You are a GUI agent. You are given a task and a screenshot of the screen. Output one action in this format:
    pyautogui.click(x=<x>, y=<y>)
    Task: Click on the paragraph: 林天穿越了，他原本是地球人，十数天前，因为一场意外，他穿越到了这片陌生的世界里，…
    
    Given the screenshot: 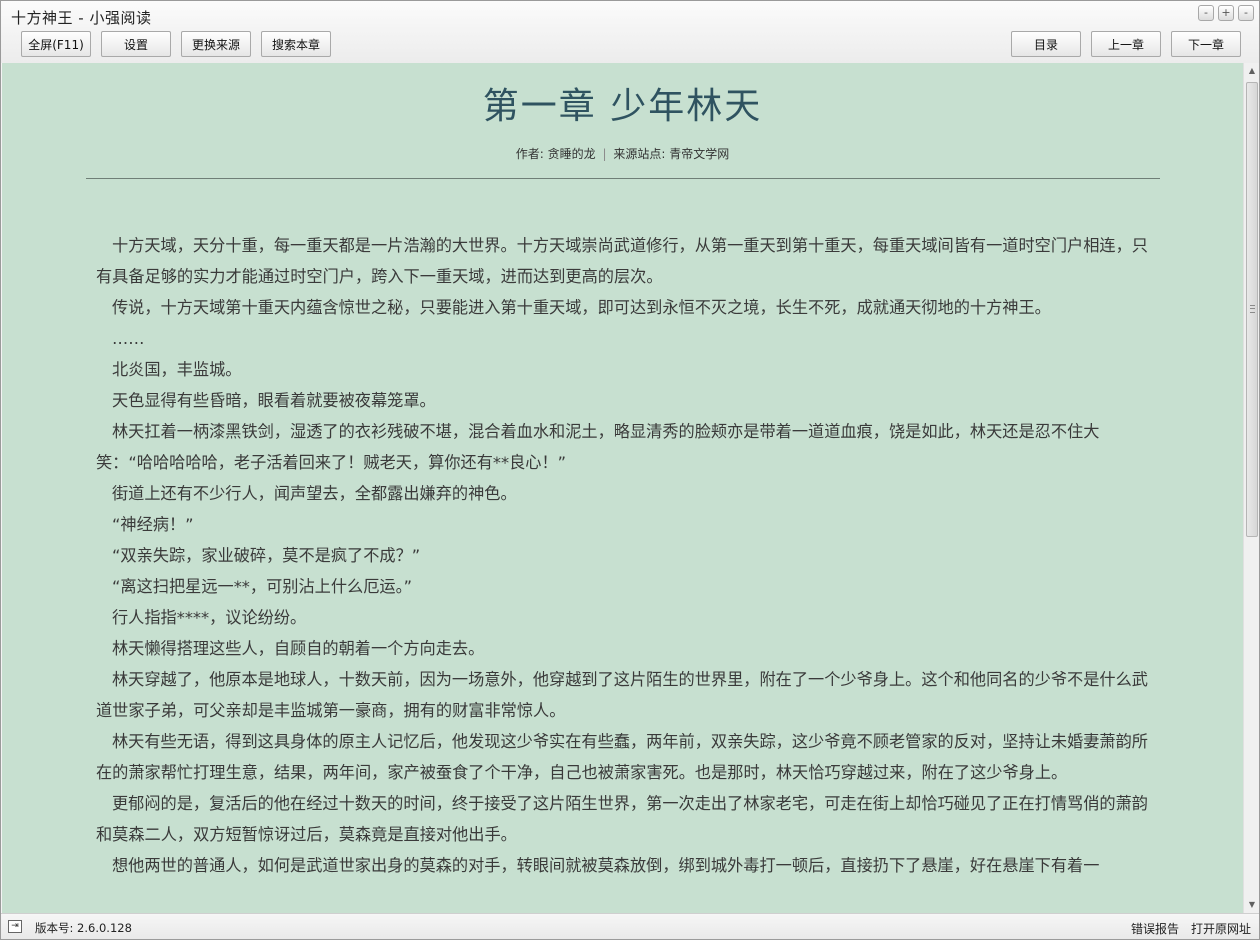 What is the action you would take?
    pyautogui.click(x=622, y=695)
    